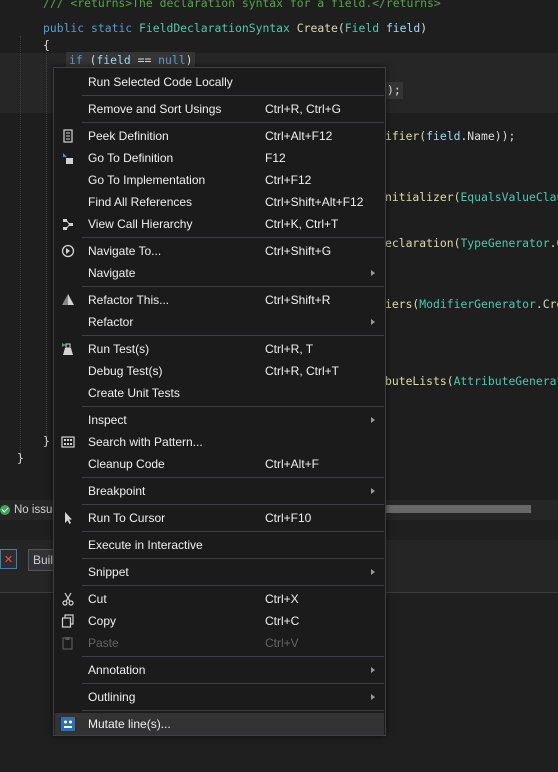 This screenshot has height=772, width=558. What do you see at coordinates (219, 224) in the screenshot?
I see `menu-item-view-call-hierarchy: View Call Hierarchy Ctrl+K, Ctrl+T` at bounding box center [219, 224].